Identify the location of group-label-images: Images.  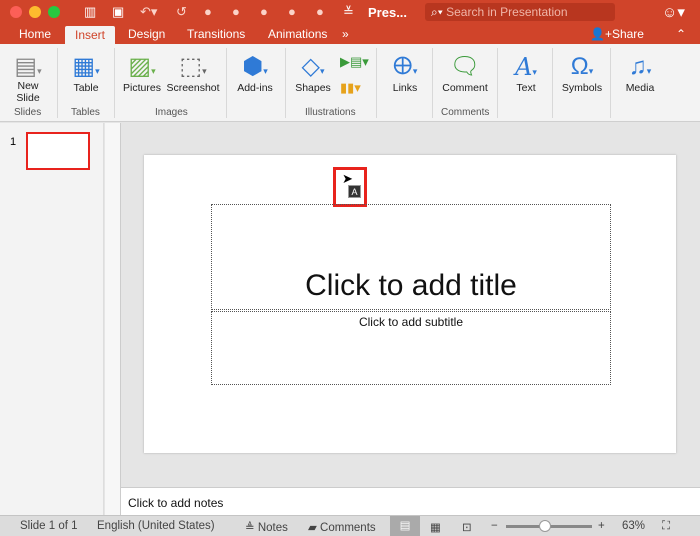
(171, 112).